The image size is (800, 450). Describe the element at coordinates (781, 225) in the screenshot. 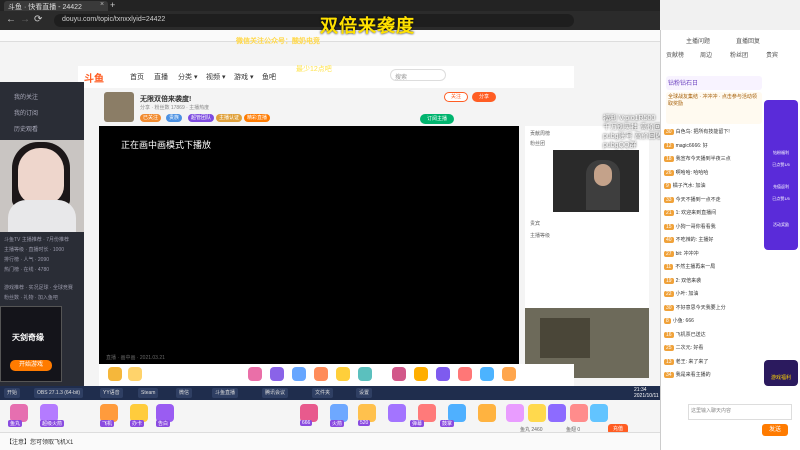

I see `promo-item: 活动奖励` at that location.